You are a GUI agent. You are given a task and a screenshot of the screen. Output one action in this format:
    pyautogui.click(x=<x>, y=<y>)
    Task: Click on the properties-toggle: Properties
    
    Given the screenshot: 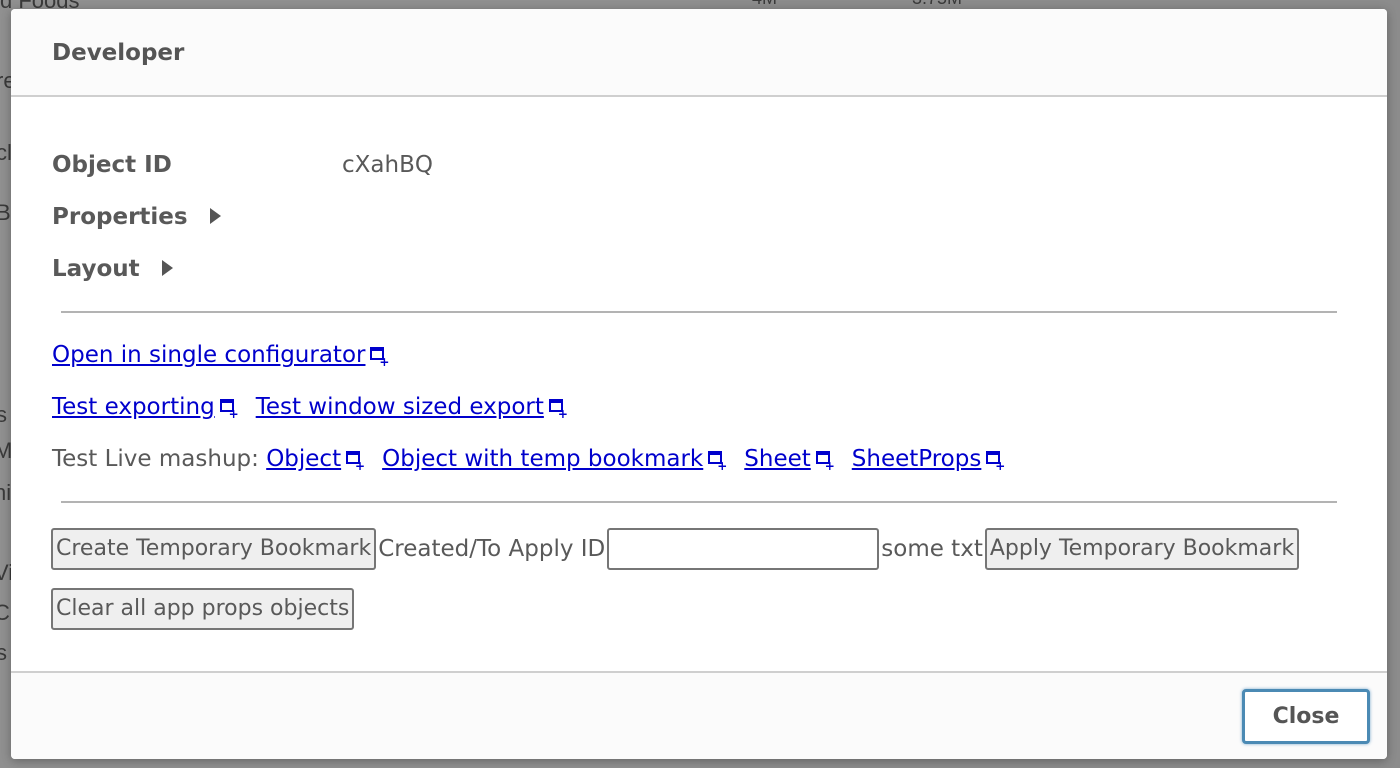 What is the action you would take?
    pyautogui.click(x=136, y=217)
    